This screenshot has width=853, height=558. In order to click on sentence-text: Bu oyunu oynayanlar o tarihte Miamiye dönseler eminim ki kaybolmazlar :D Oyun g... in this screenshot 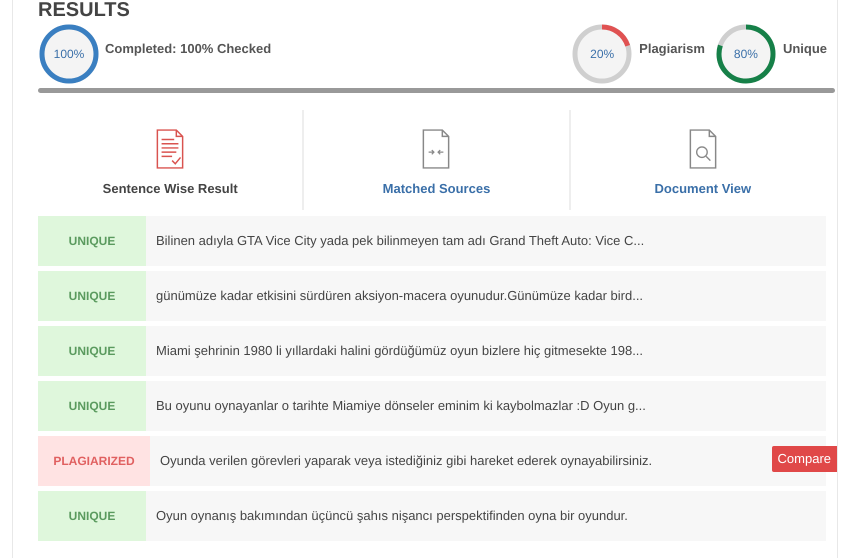, I will do `click(400, 406)`.